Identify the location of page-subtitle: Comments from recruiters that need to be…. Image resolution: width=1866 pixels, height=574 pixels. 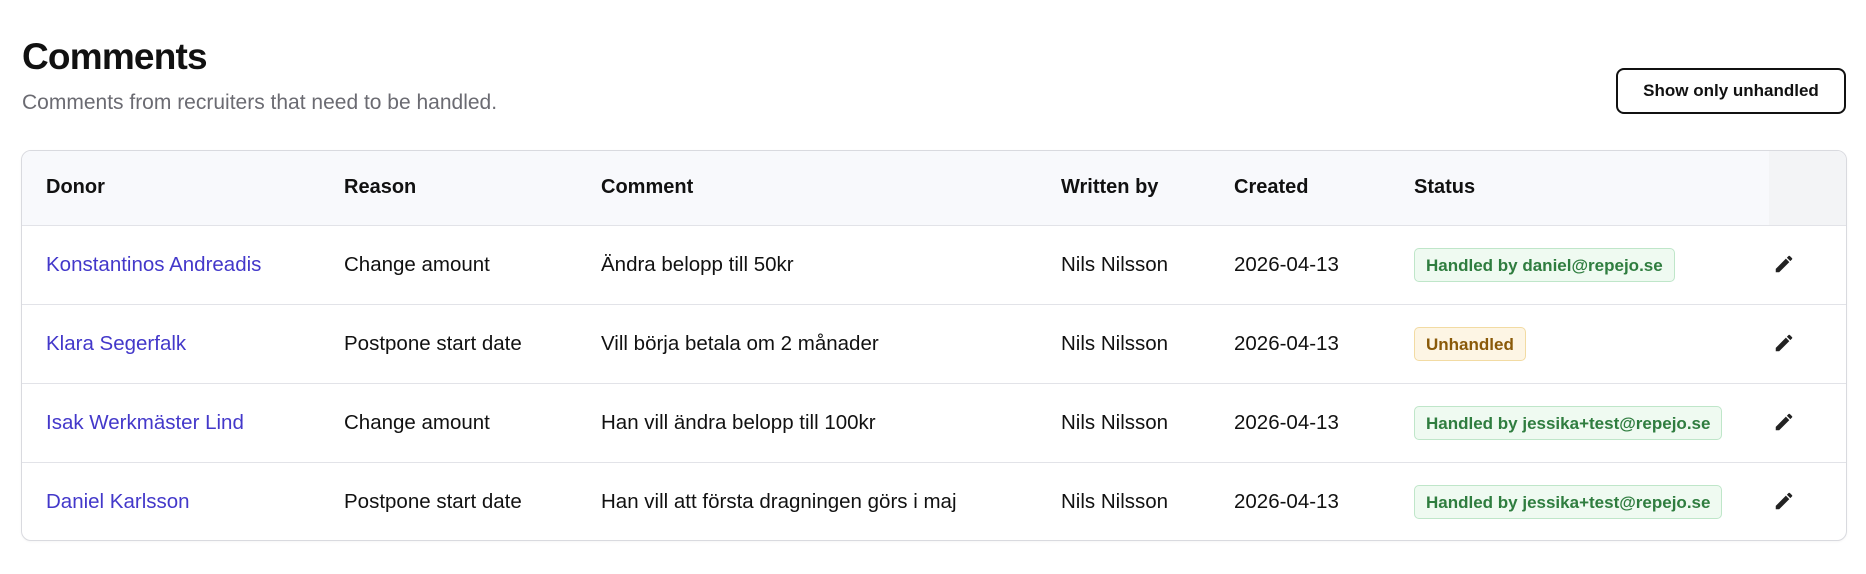
(260, 102).